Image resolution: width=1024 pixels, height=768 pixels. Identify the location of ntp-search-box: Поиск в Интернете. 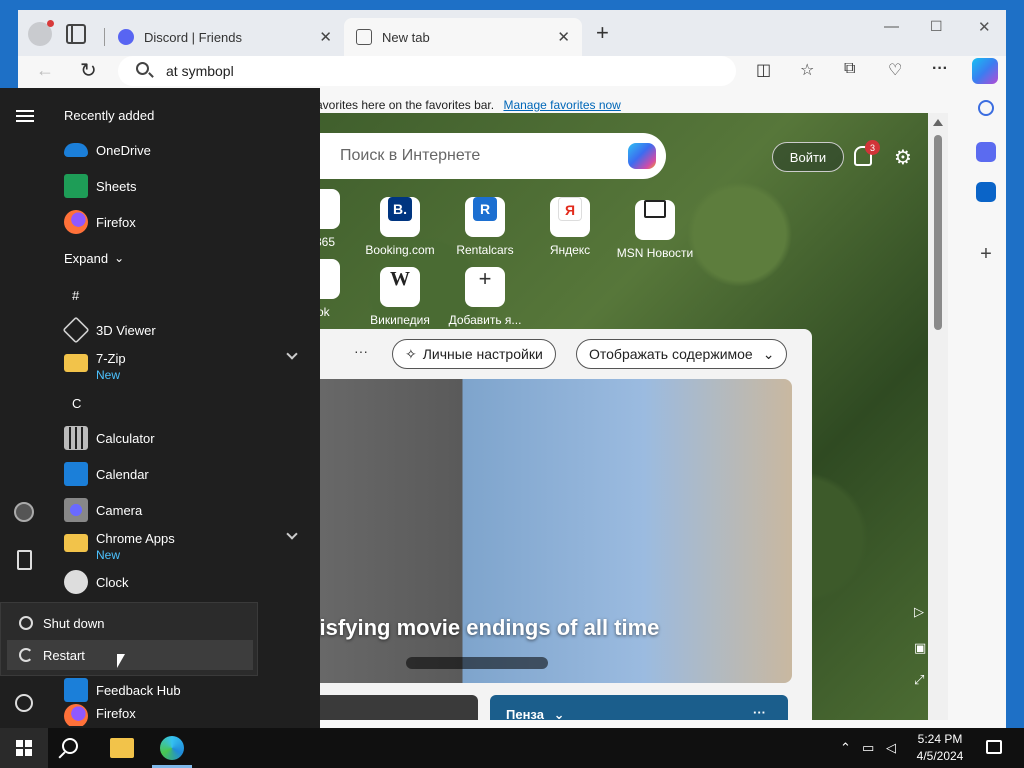
(483, 156).